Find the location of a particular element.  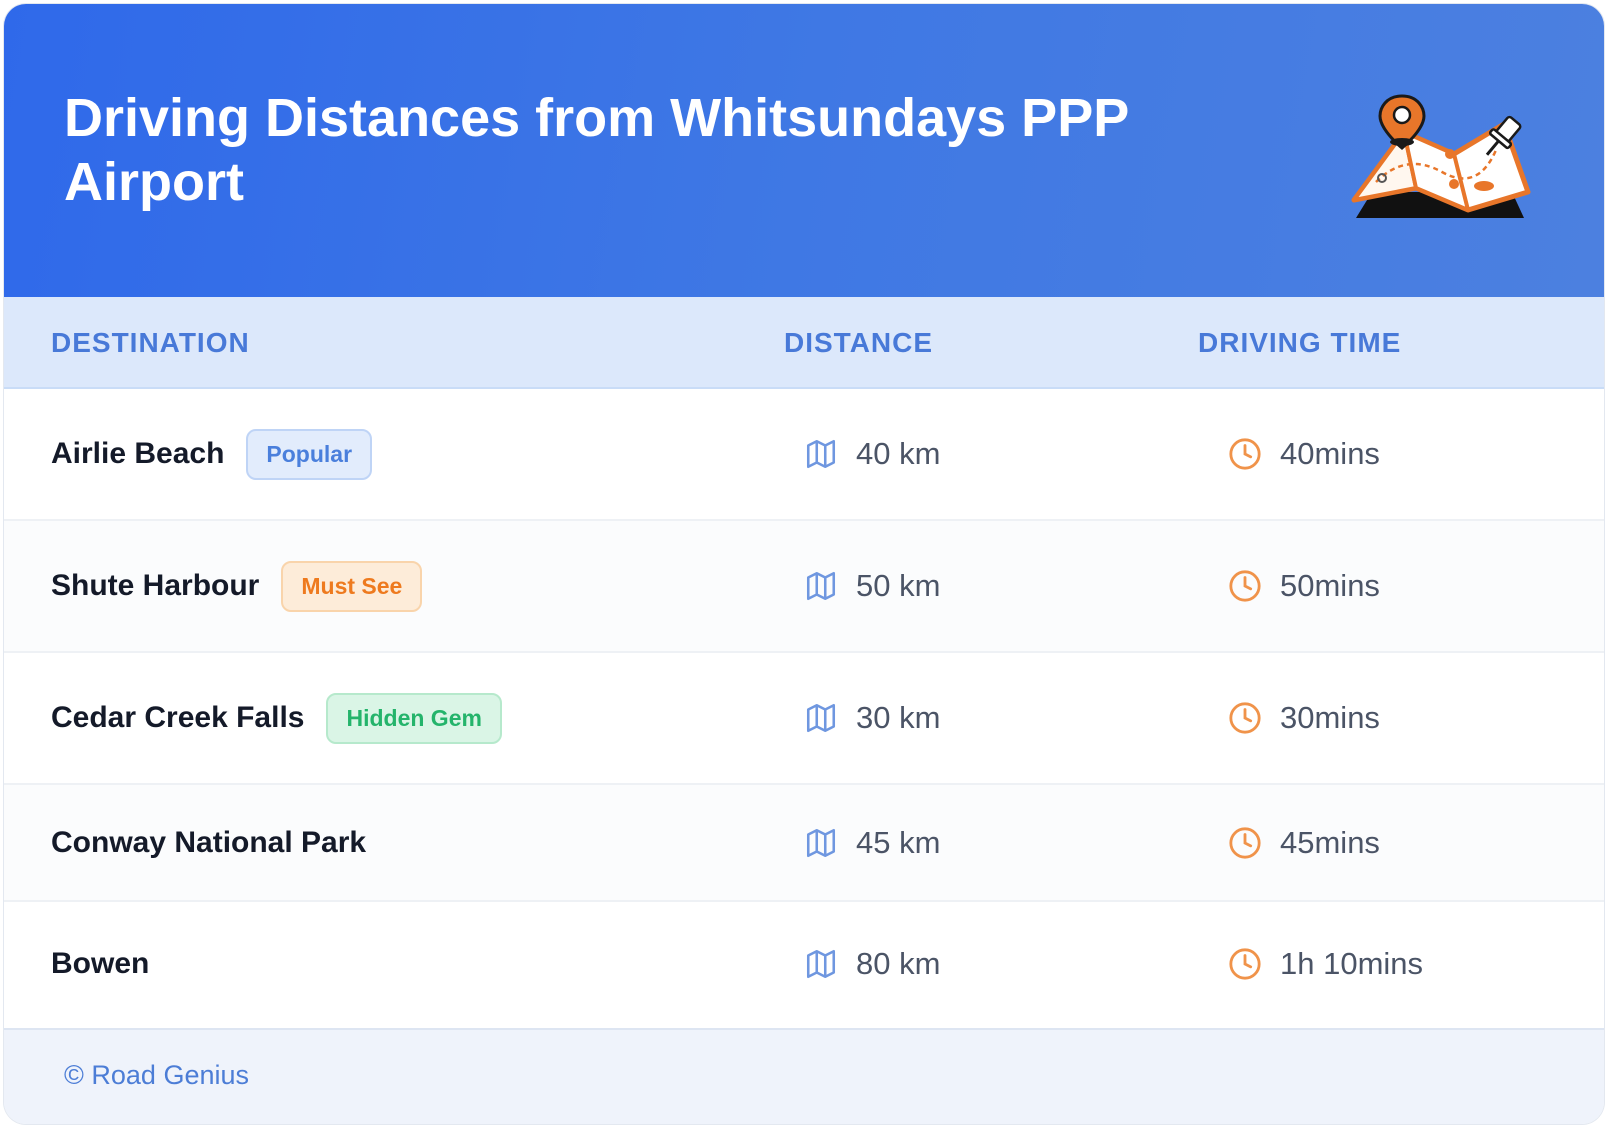

table-row: Airlie Beach Popular 40 km 40mins is located at coordinates (804, 455).